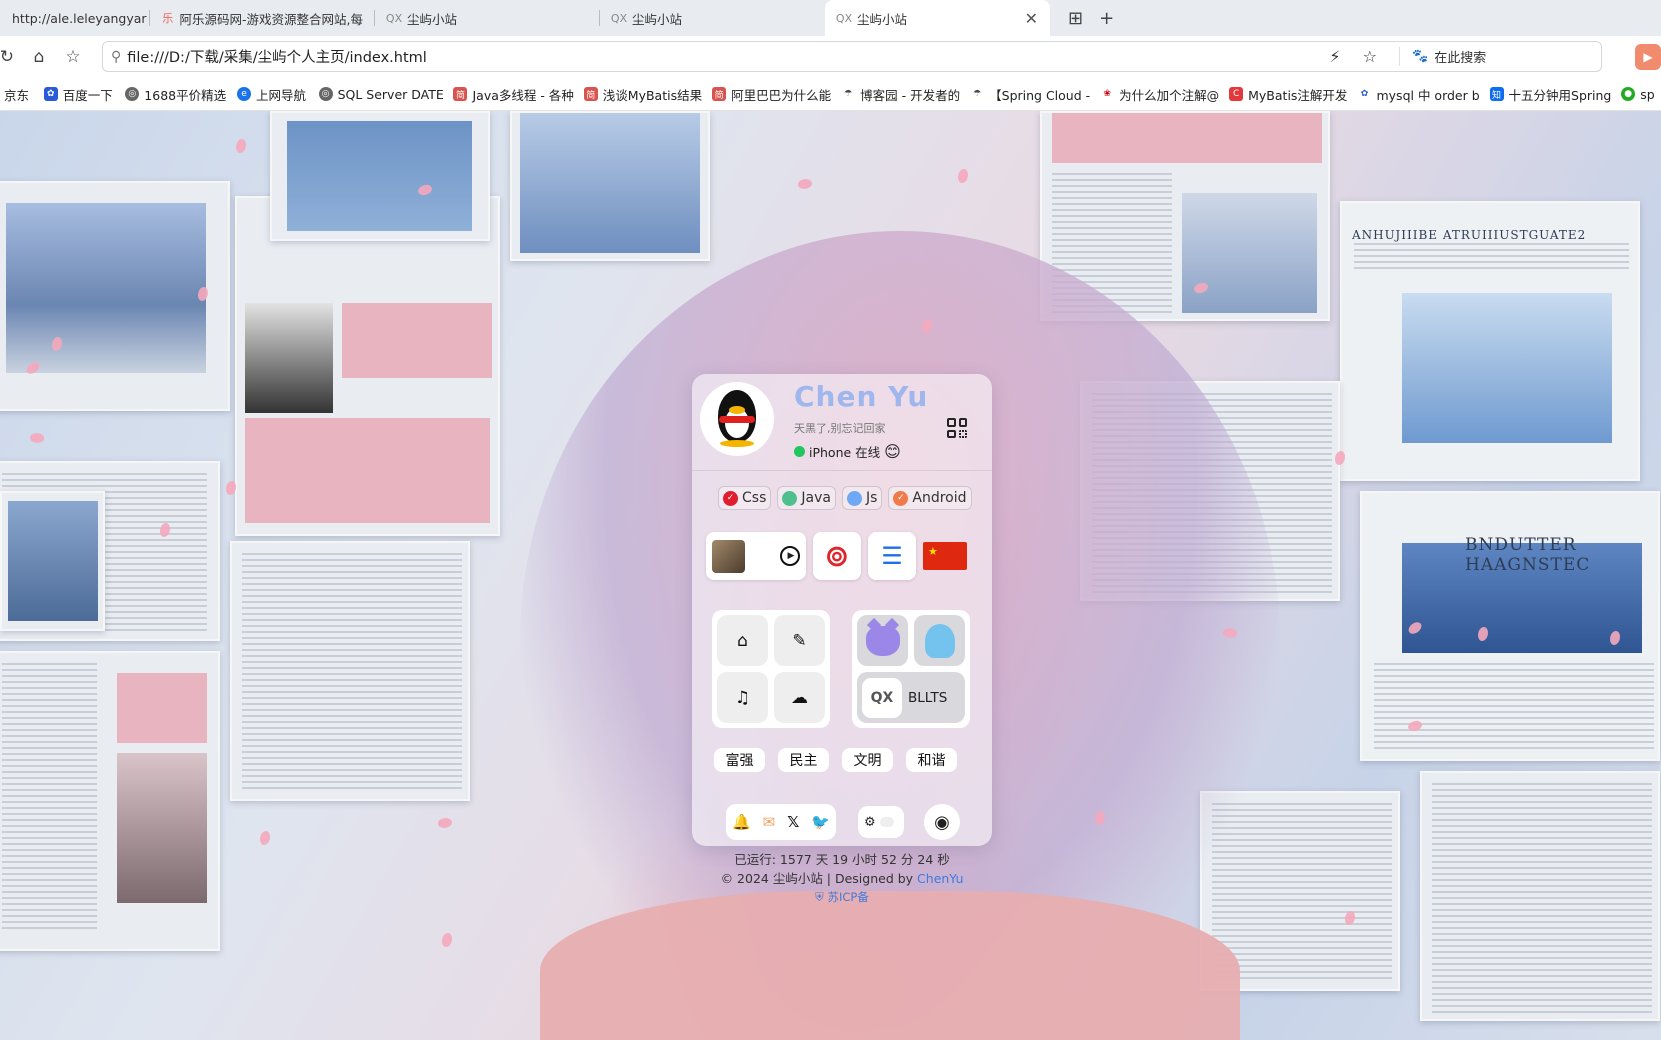 The image size is (1661, 1040). I want to click on octopus-icon, so click(939, 640).